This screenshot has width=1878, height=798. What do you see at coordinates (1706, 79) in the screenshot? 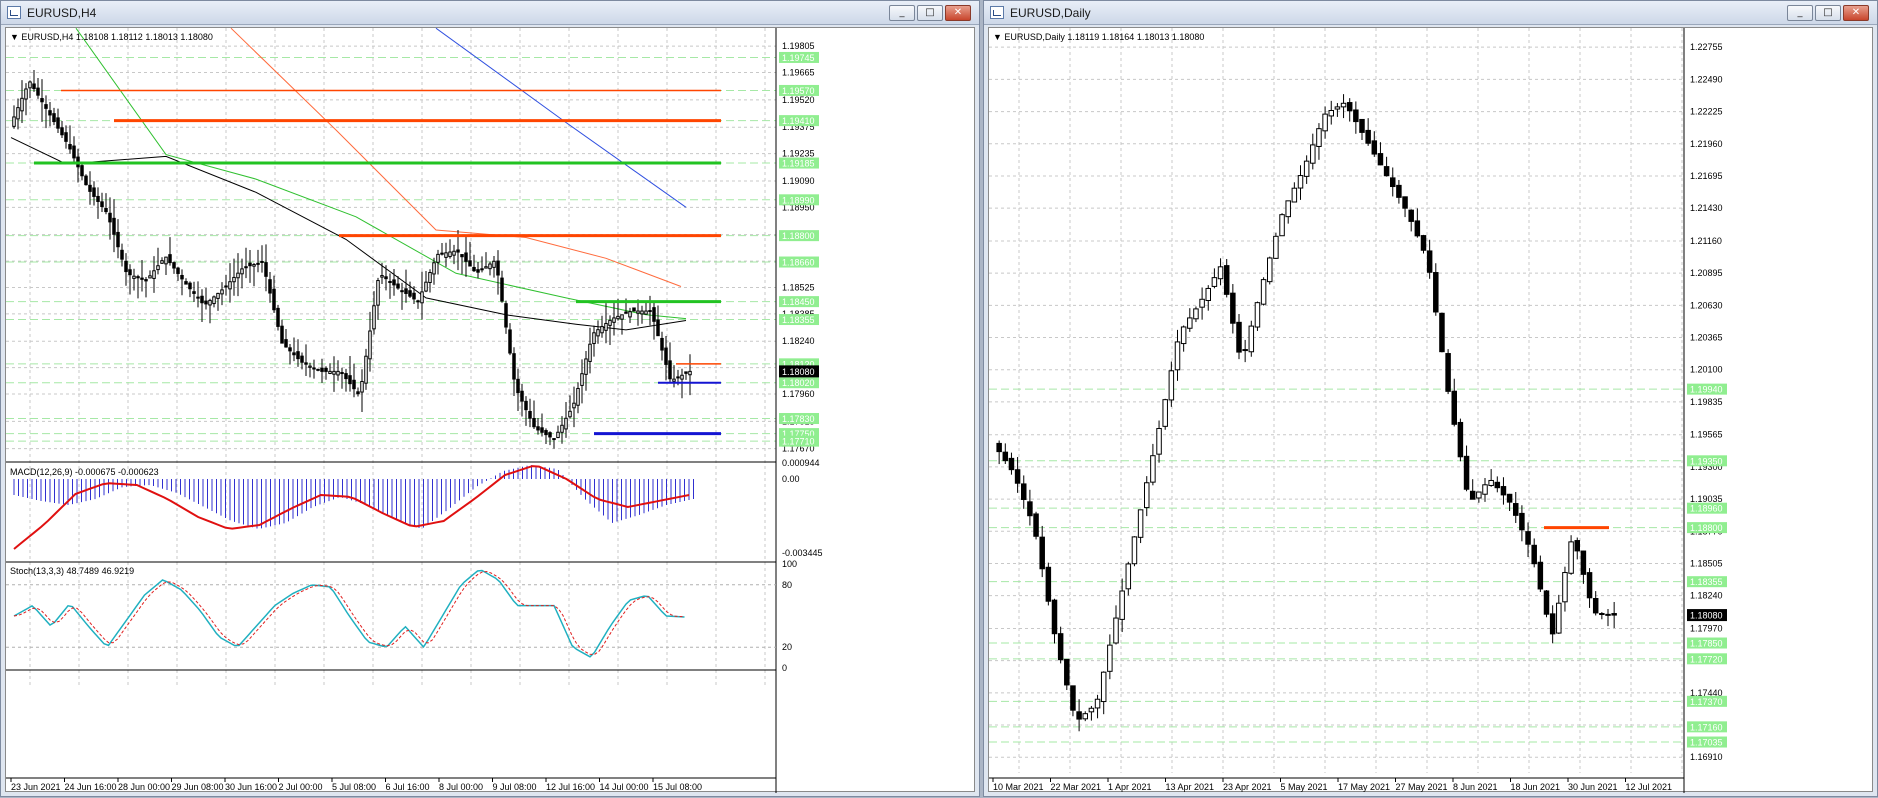
I see `price-axis-label: 1.22490` at bounding box center [1706, 79].